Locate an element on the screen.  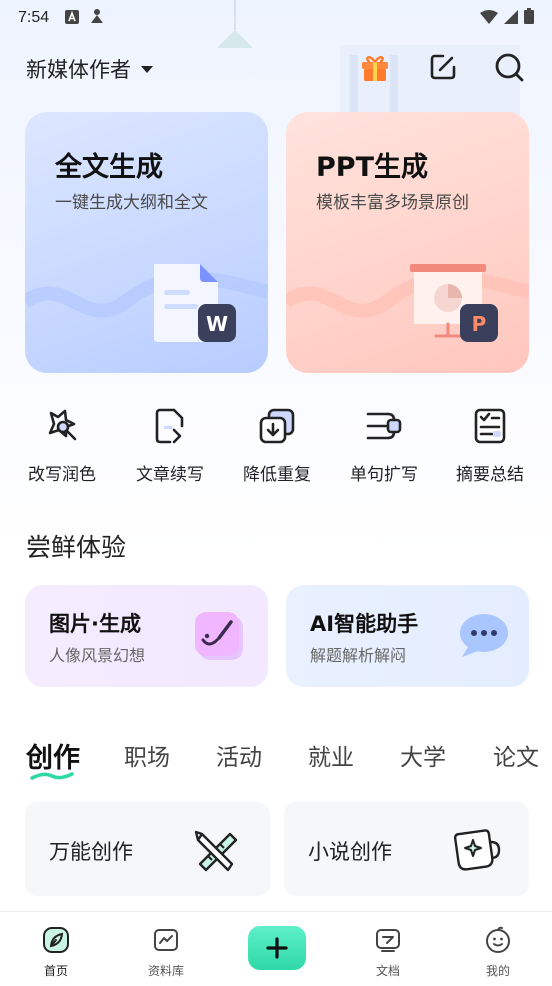
nav-label: 资料库 is located at coordinates (165, 971).